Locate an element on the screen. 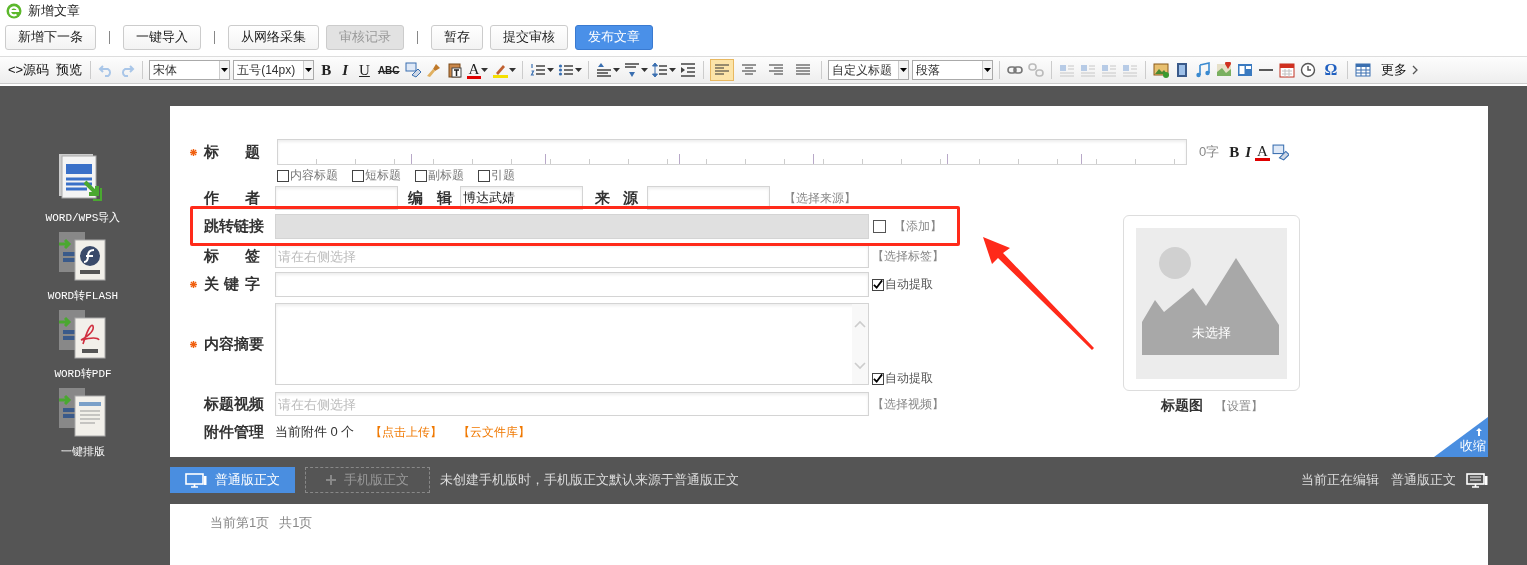 The height and width of the screenshot is (565, 1527). preview-button: 预览 is located at coordinates (69, 70).